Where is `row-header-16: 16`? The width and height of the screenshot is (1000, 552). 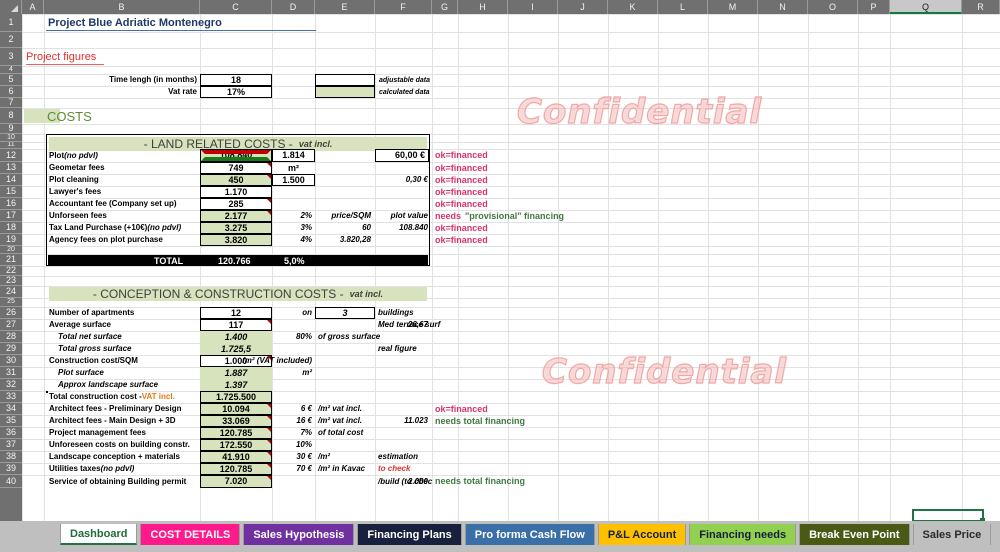 row-header-16: 16 is located at coordinates (11, 204).